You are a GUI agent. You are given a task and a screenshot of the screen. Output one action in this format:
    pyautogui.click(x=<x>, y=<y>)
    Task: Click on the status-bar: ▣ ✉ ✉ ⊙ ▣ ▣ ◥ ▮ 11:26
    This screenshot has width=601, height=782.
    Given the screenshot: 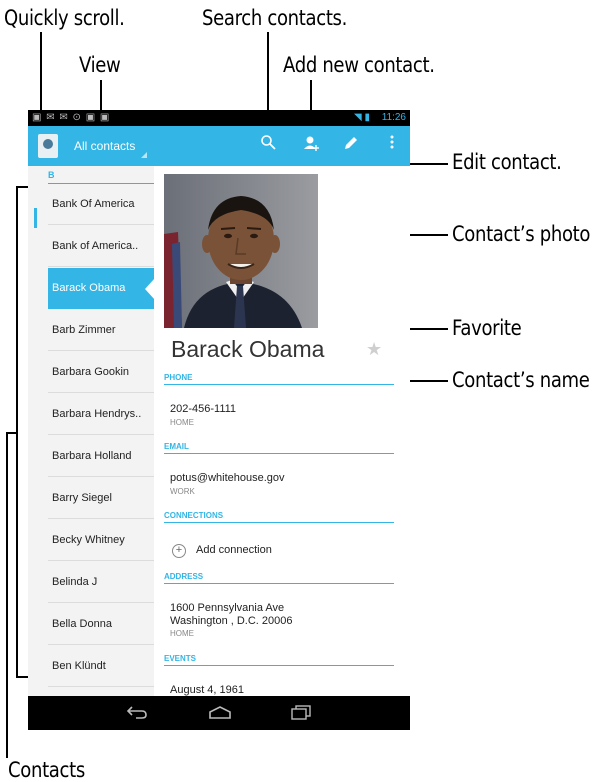 What is the action you would take?
    pyautogui.click(x=219, y=118)
    